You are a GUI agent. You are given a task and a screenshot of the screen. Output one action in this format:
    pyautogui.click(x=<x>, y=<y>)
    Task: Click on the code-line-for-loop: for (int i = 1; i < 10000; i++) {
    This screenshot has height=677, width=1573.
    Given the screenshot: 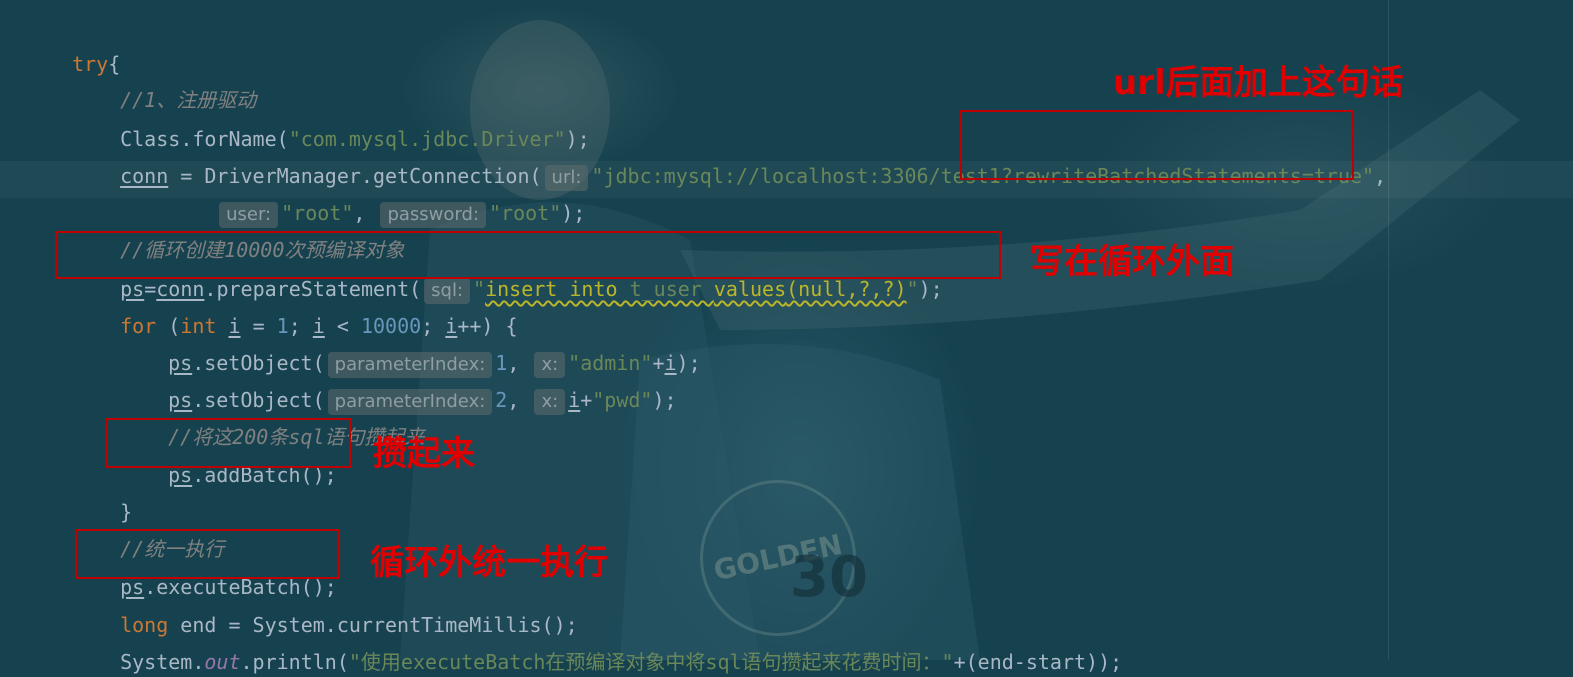 What is the action you would take?
    pyautogui.click(x=306, y=309)
    